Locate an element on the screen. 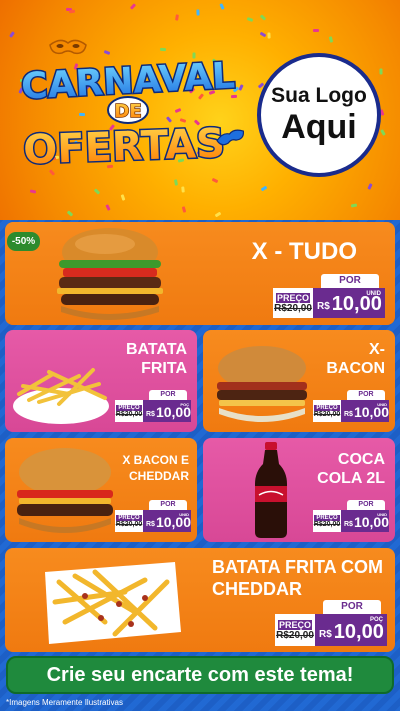 This screenshot has height=711, width=400. product-card-x-bacon: X- BACON PREÇO R$20,00 POR R$ 10,00 UNID is located at coordinates (299, 381).